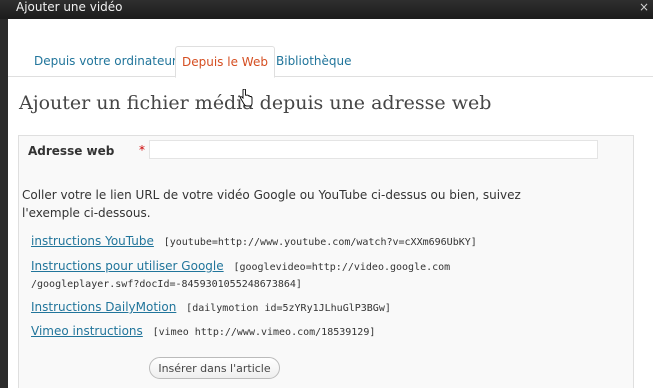 The width and height of the screenshot is (653, 388). What do you see at coordinates (644, 7) in the screenshot?
I see `close-icon: ×` at bounding box center [644, 7].